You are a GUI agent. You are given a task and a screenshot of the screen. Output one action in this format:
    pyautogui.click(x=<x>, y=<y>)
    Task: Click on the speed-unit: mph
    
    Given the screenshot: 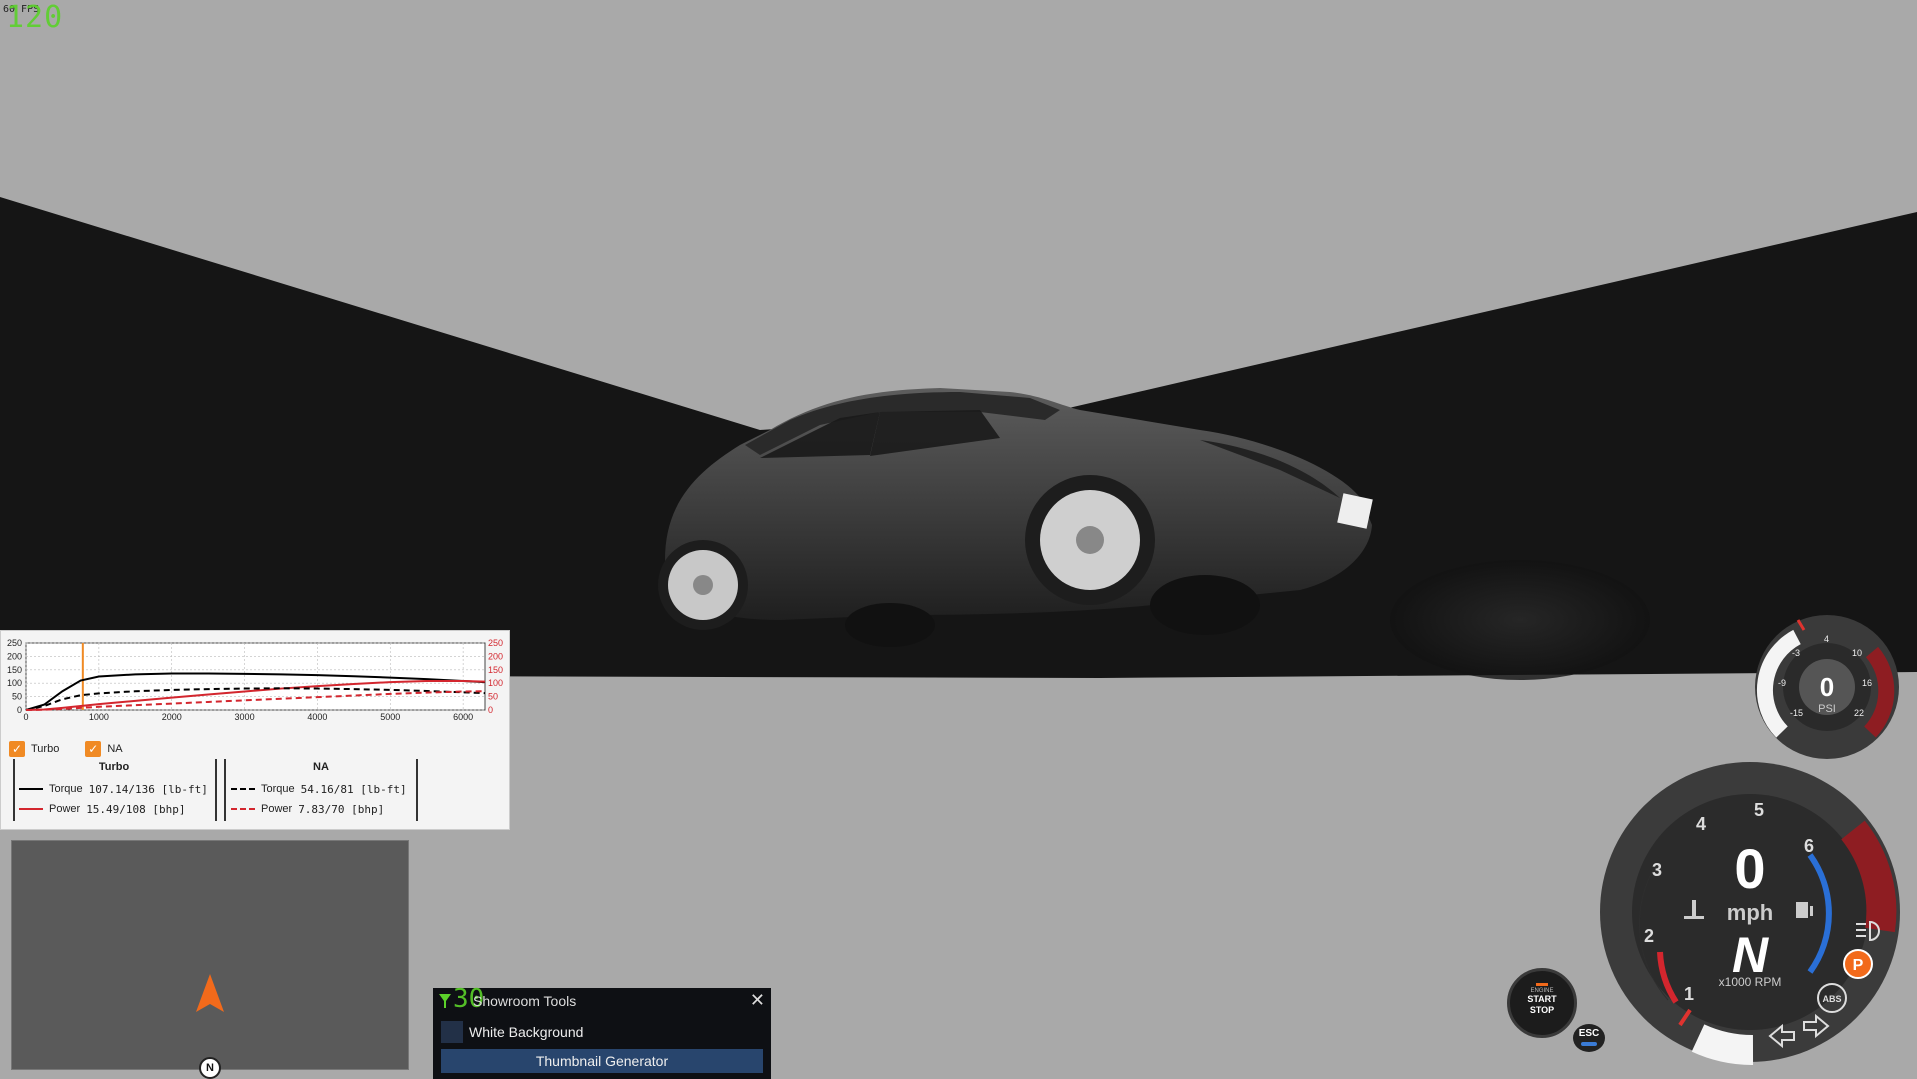 What is the action you would take?
    pyautogui.click(x=1750, y=912)
    